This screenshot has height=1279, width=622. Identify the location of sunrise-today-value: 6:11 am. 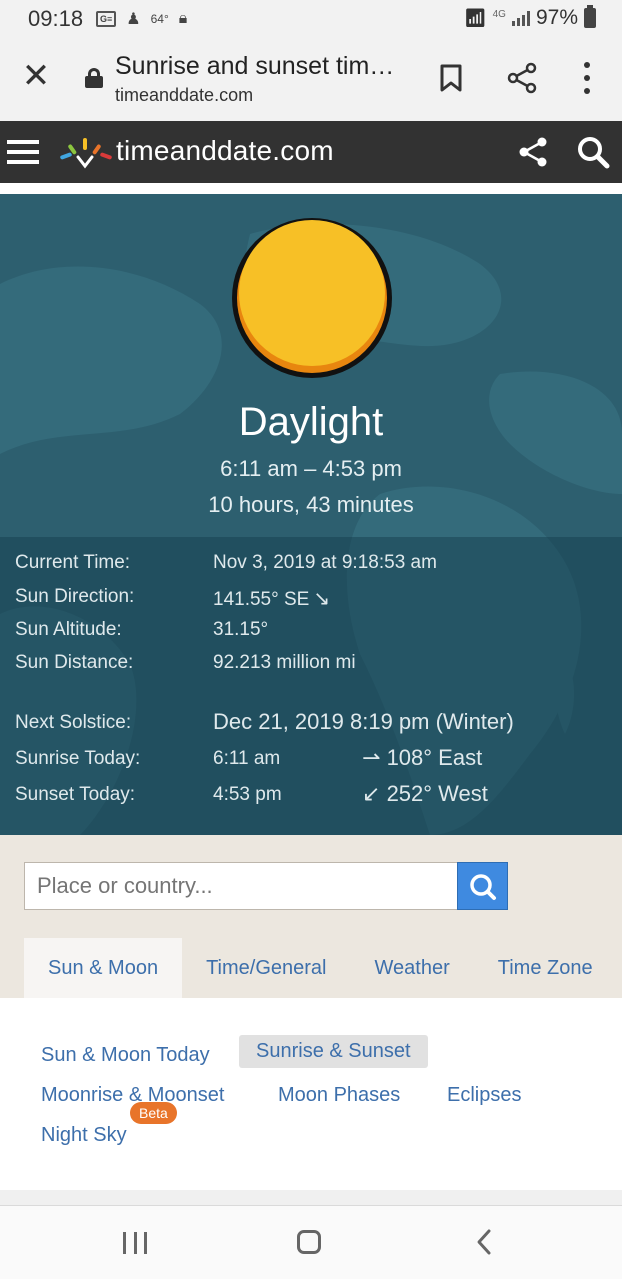
(247, 758).